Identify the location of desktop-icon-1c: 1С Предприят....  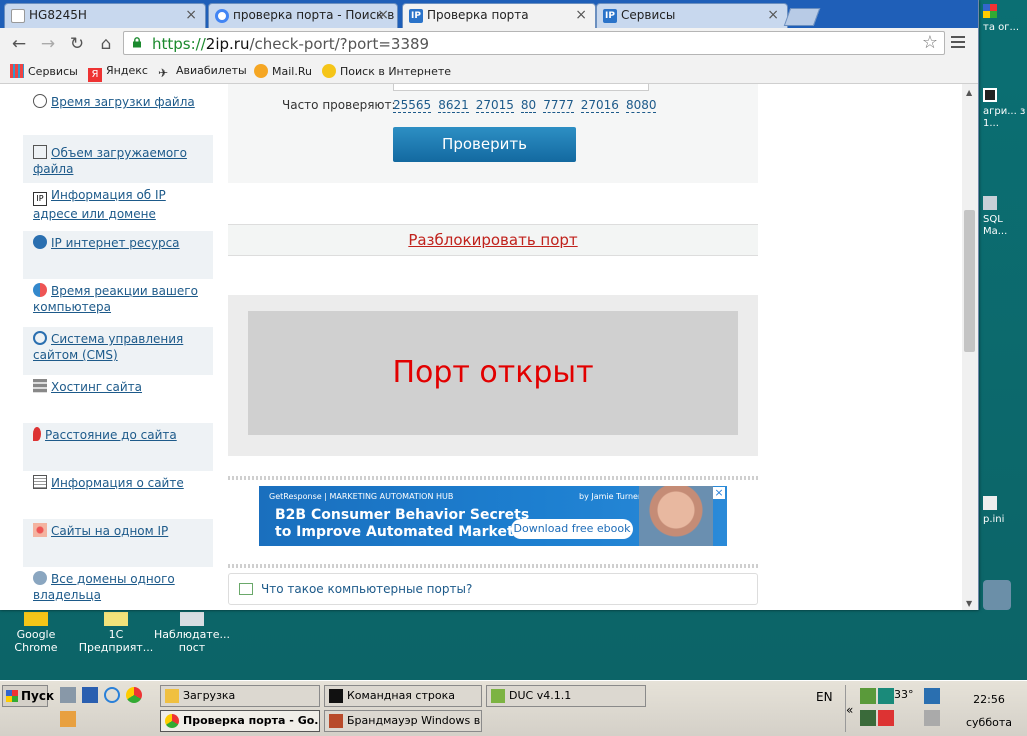
(116, 633).